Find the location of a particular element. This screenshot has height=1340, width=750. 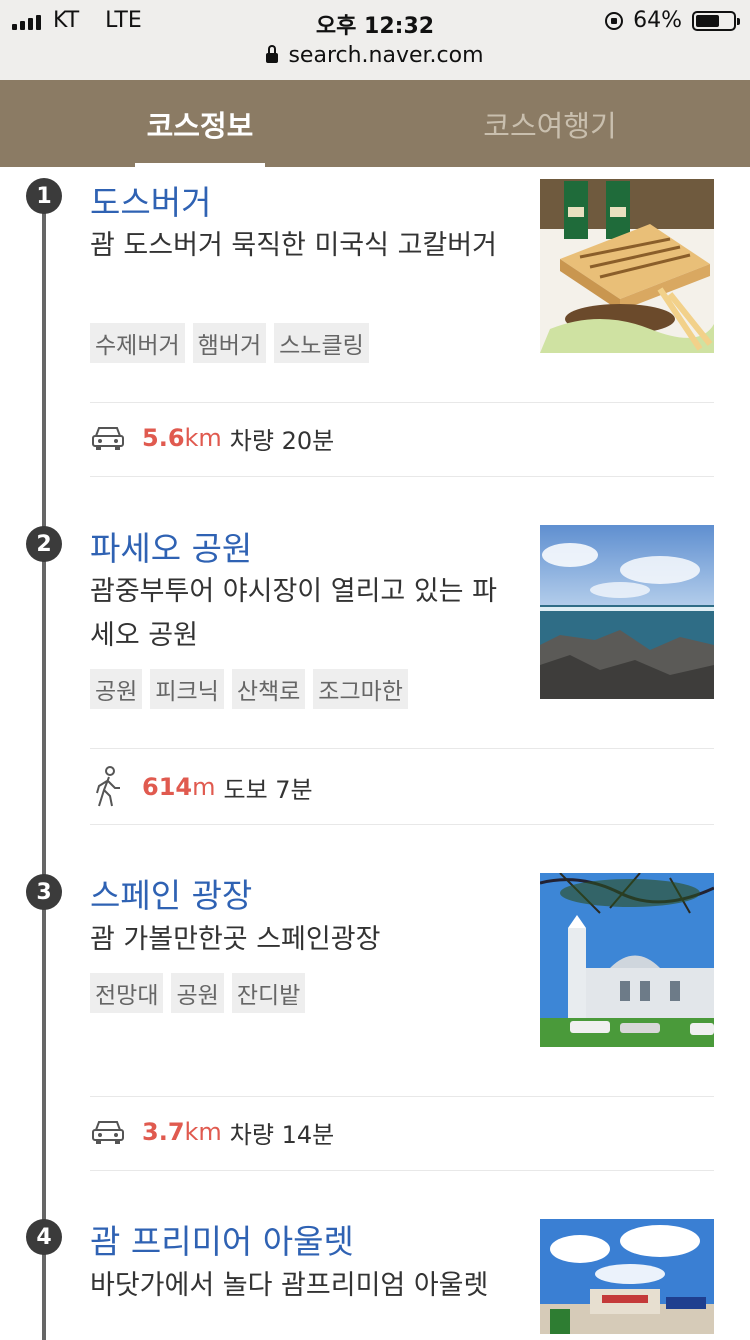

transport-detail: 차량 20분 is located at coordinates (282, 440).